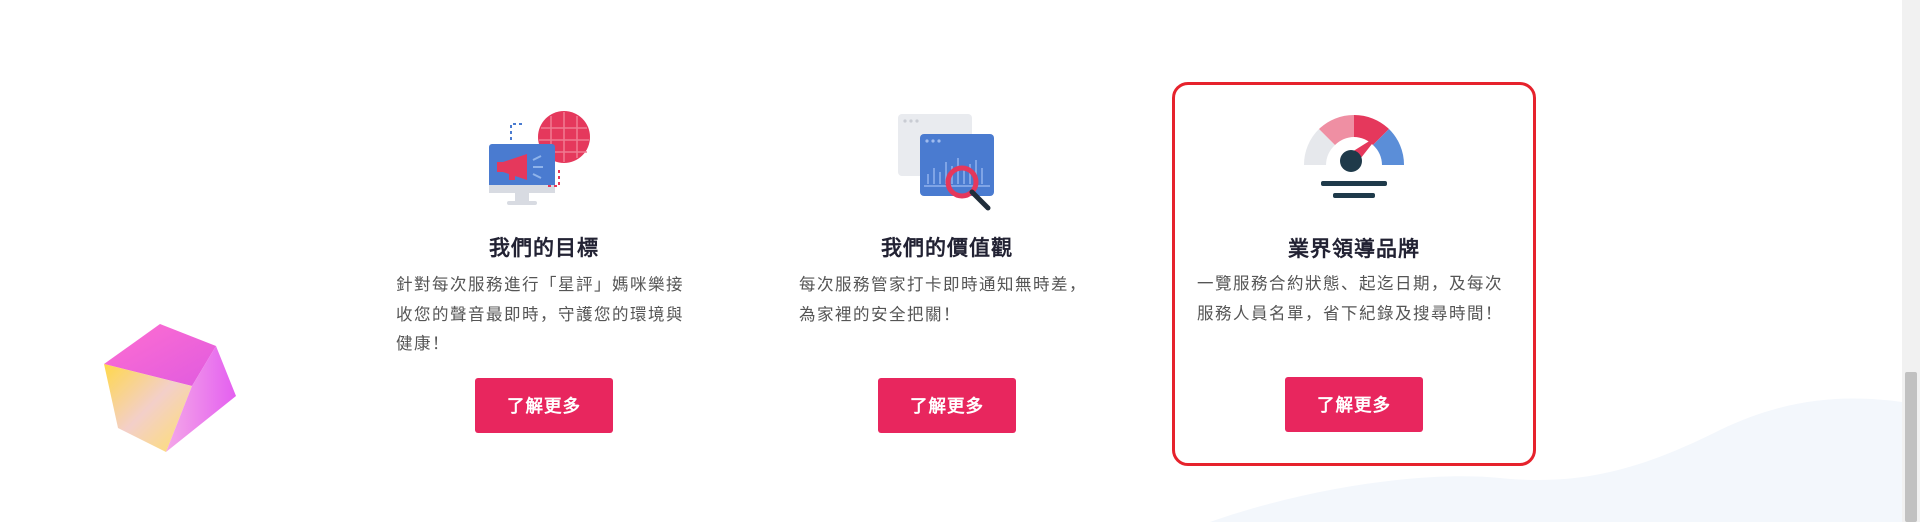 The width and height of the screenshot is (1920, 522). Describe the element at coordinates (1354, 249) in the screenshot. I see `card-title: 業界領導品牌` at that location.